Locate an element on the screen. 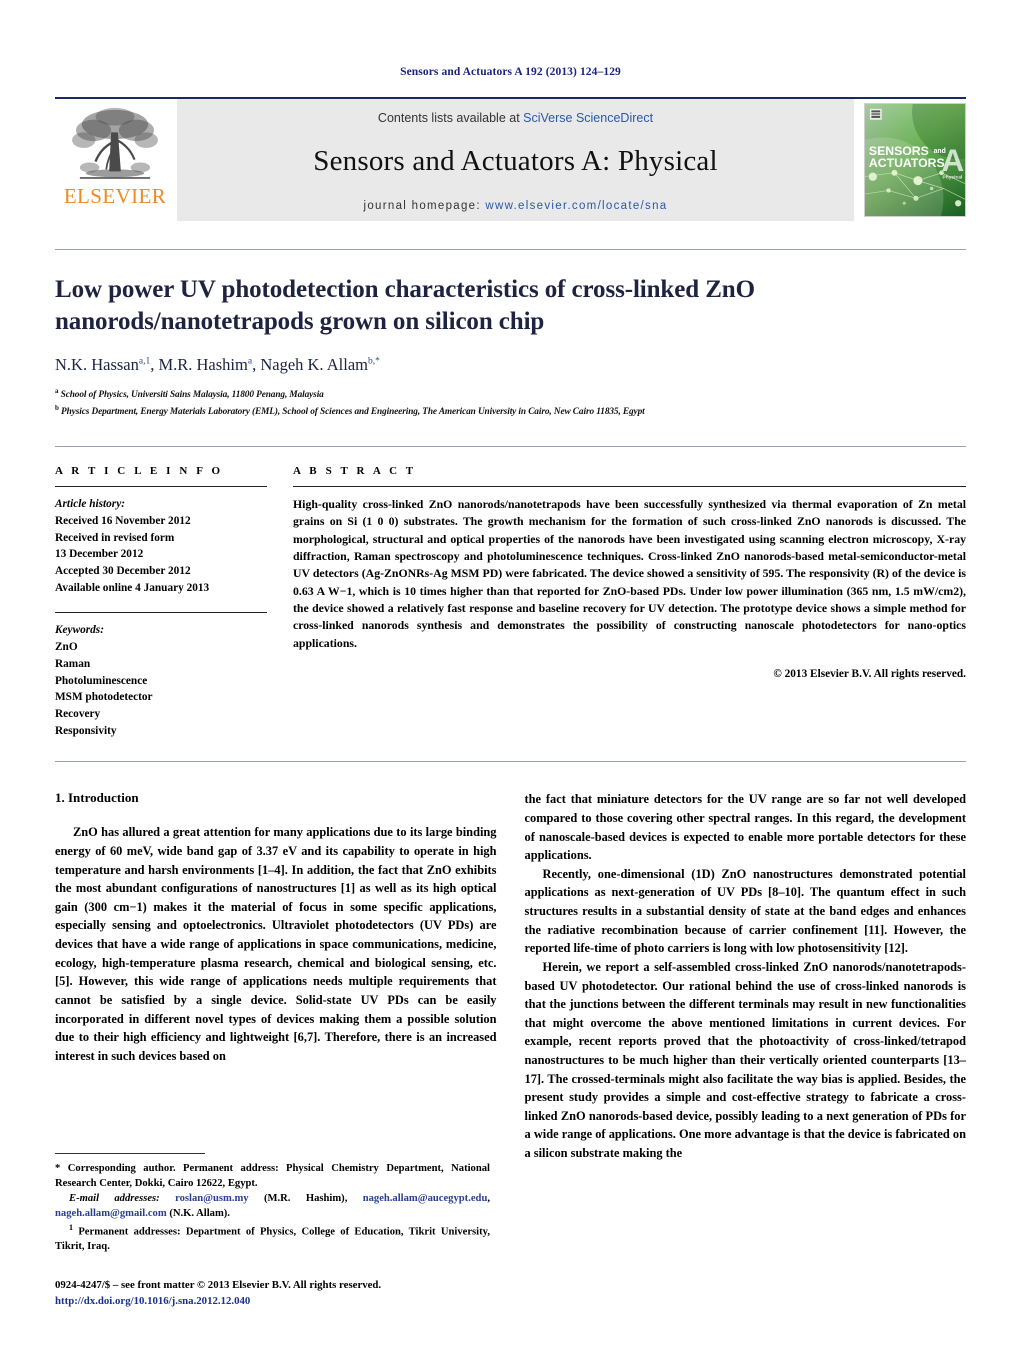 The height and width of the screenshot is (1351, 1021). contents-prefix-text: Contents lists available at is located at coordinates (450, 117).